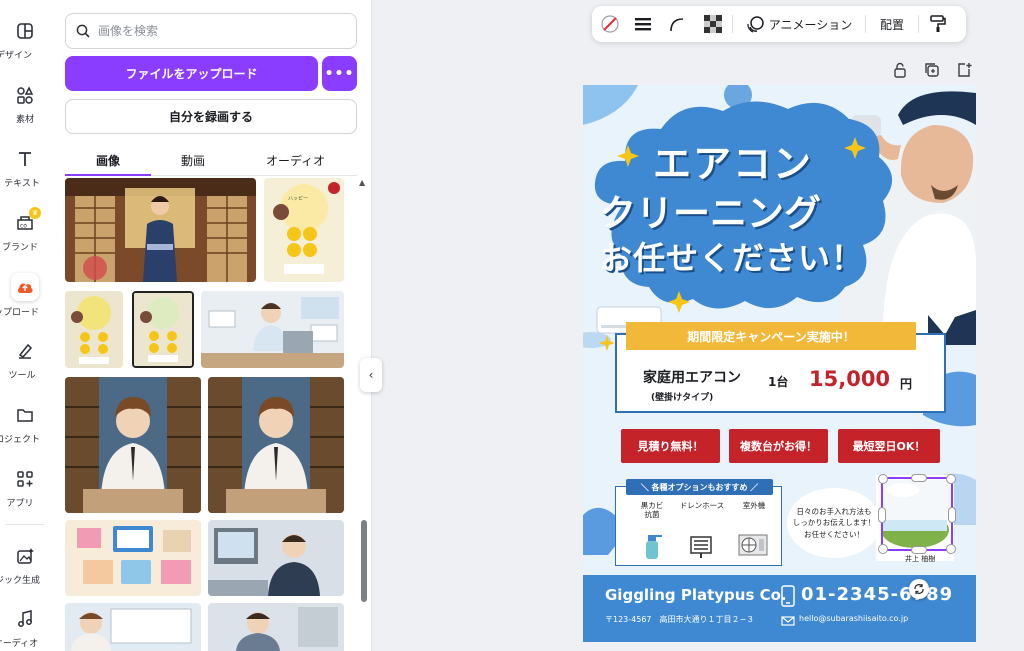 This screenshot has width=1024, height=651. What do you see at coordinates (610, 24) in the screenshot?
I see `color-button` at bounding box center [610, 24].